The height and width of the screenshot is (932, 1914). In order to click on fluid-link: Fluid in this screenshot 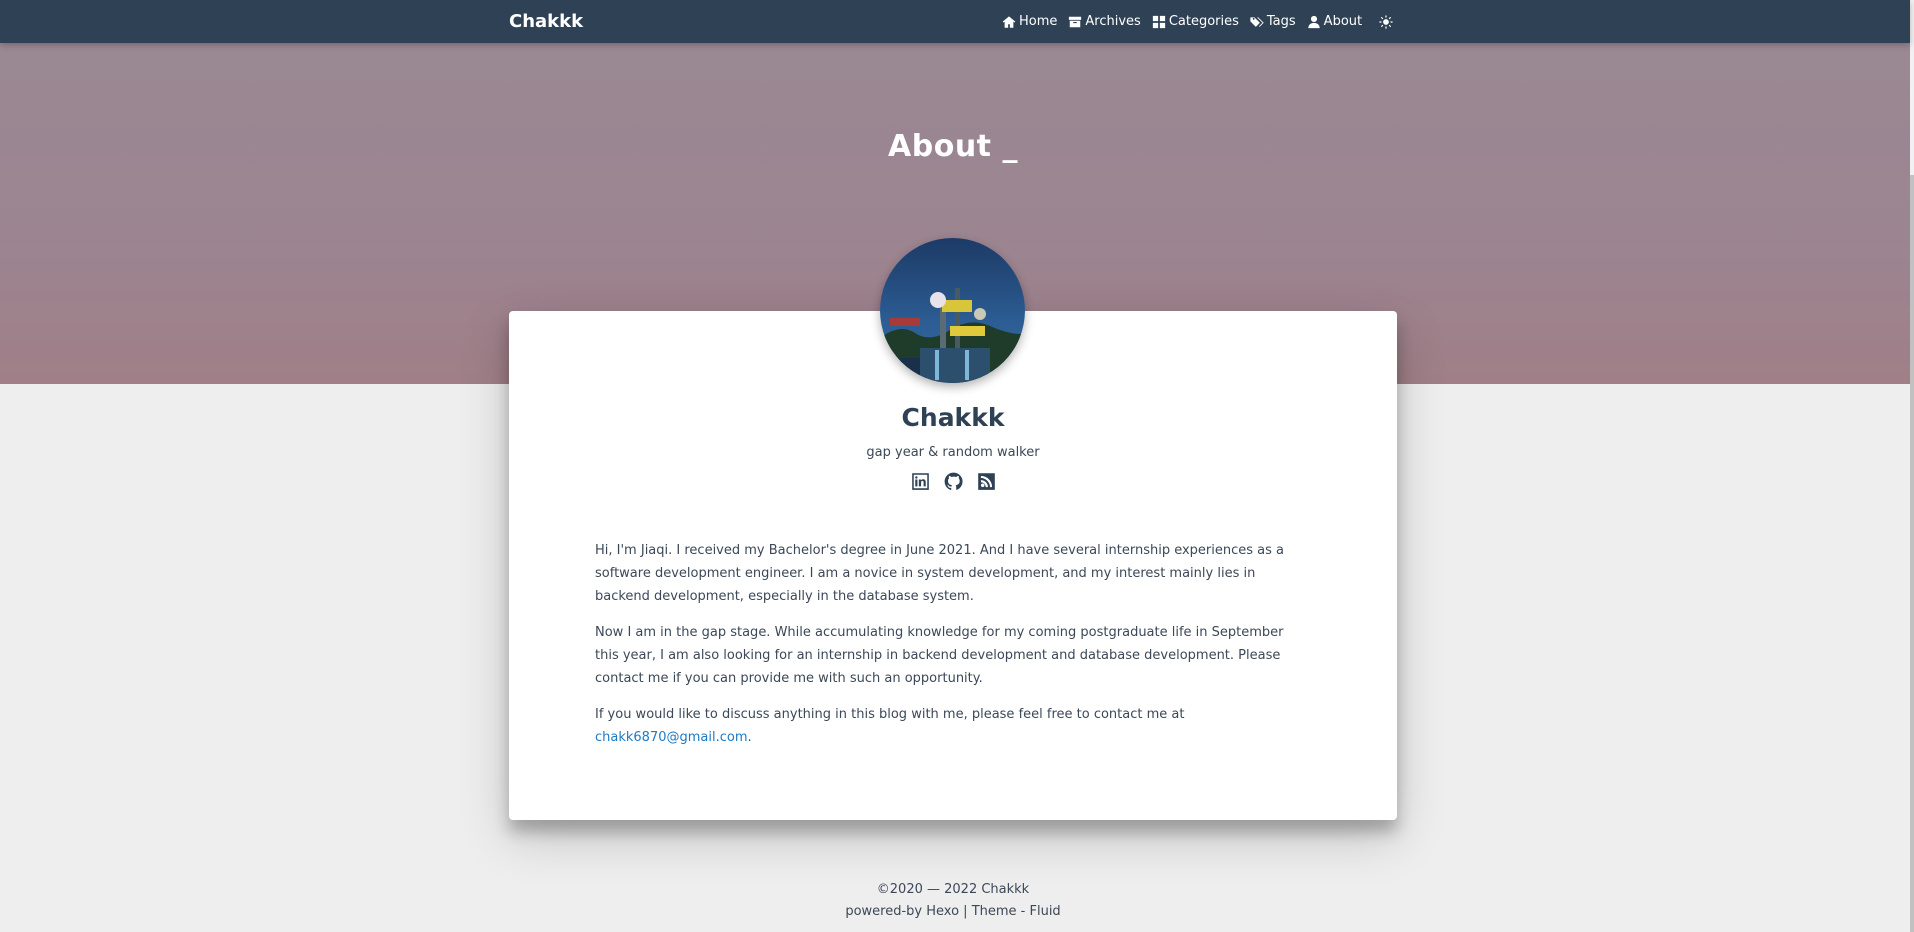, I will do `click(1044, 911)`.